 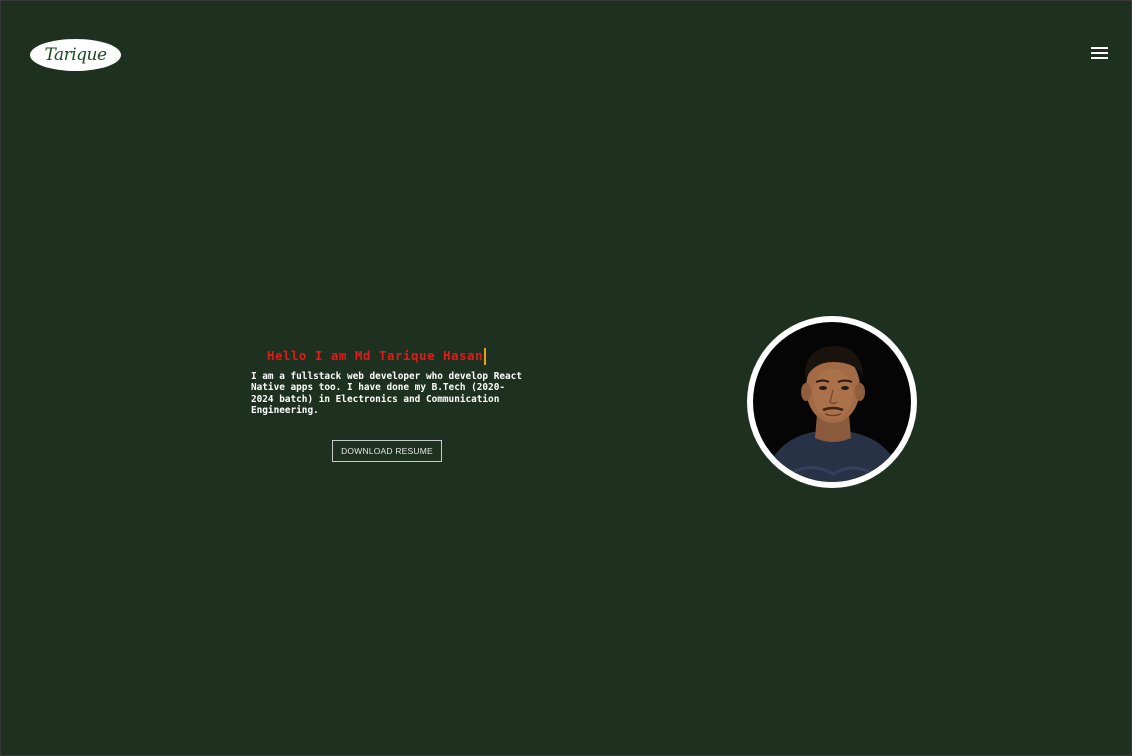 What do you see at coordinates (387, 451) in the screenshot?
I see `download-resume-button: DOWNLOAD RESUME` at bounding box center [387, 451].